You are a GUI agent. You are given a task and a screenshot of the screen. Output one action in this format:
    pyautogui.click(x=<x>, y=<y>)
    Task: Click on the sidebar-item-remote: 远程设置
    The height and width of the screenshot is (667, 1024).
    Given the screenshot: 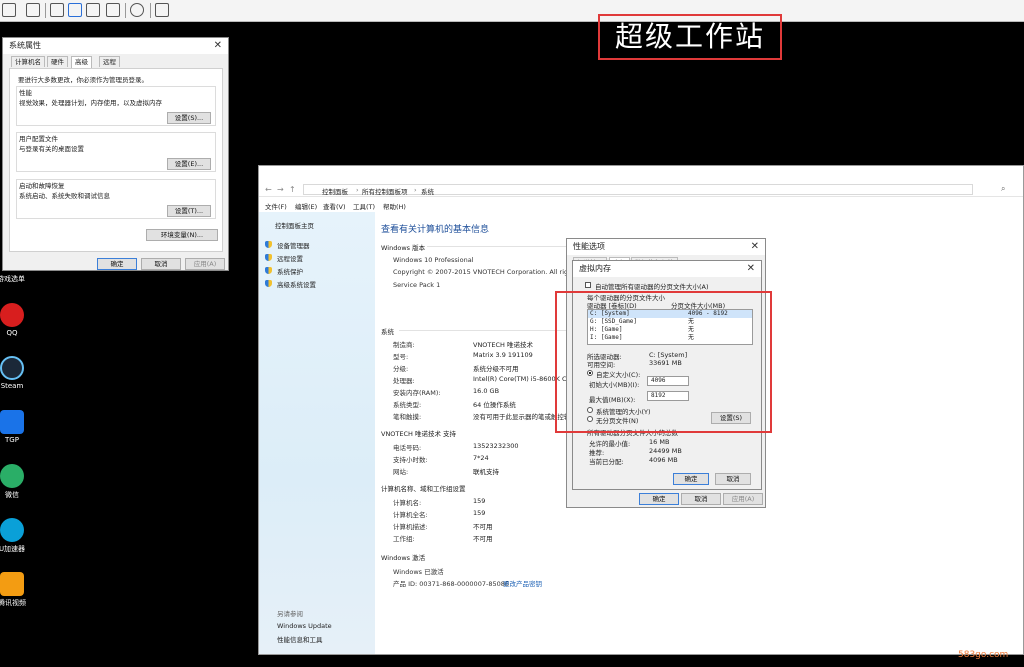 What is the action you would take?
    pyautogui.click(x=284, y=258)
    